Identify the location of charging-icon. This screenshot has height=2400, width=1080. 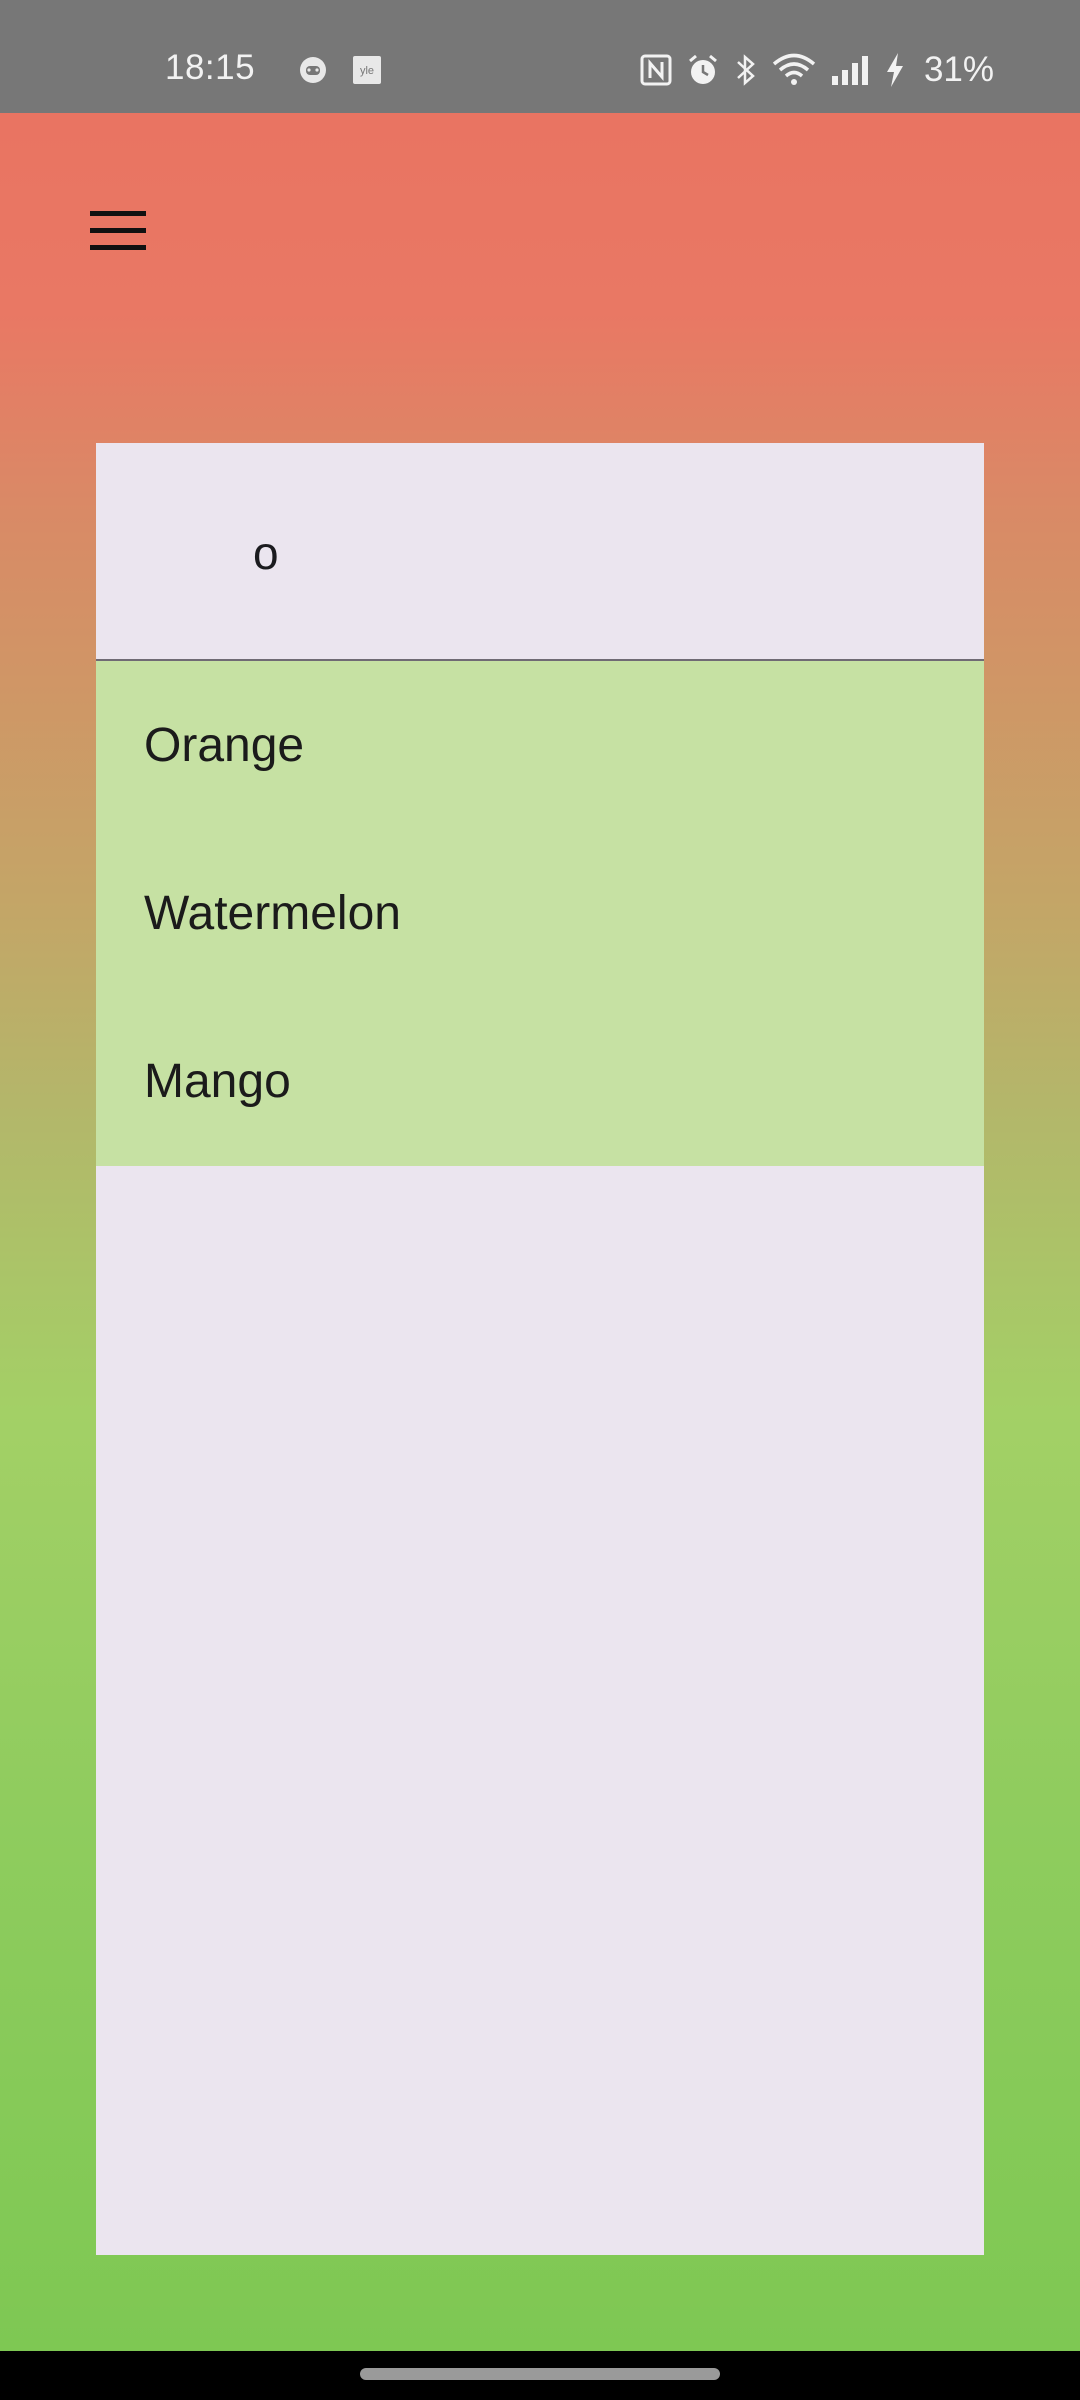
(894, 70).